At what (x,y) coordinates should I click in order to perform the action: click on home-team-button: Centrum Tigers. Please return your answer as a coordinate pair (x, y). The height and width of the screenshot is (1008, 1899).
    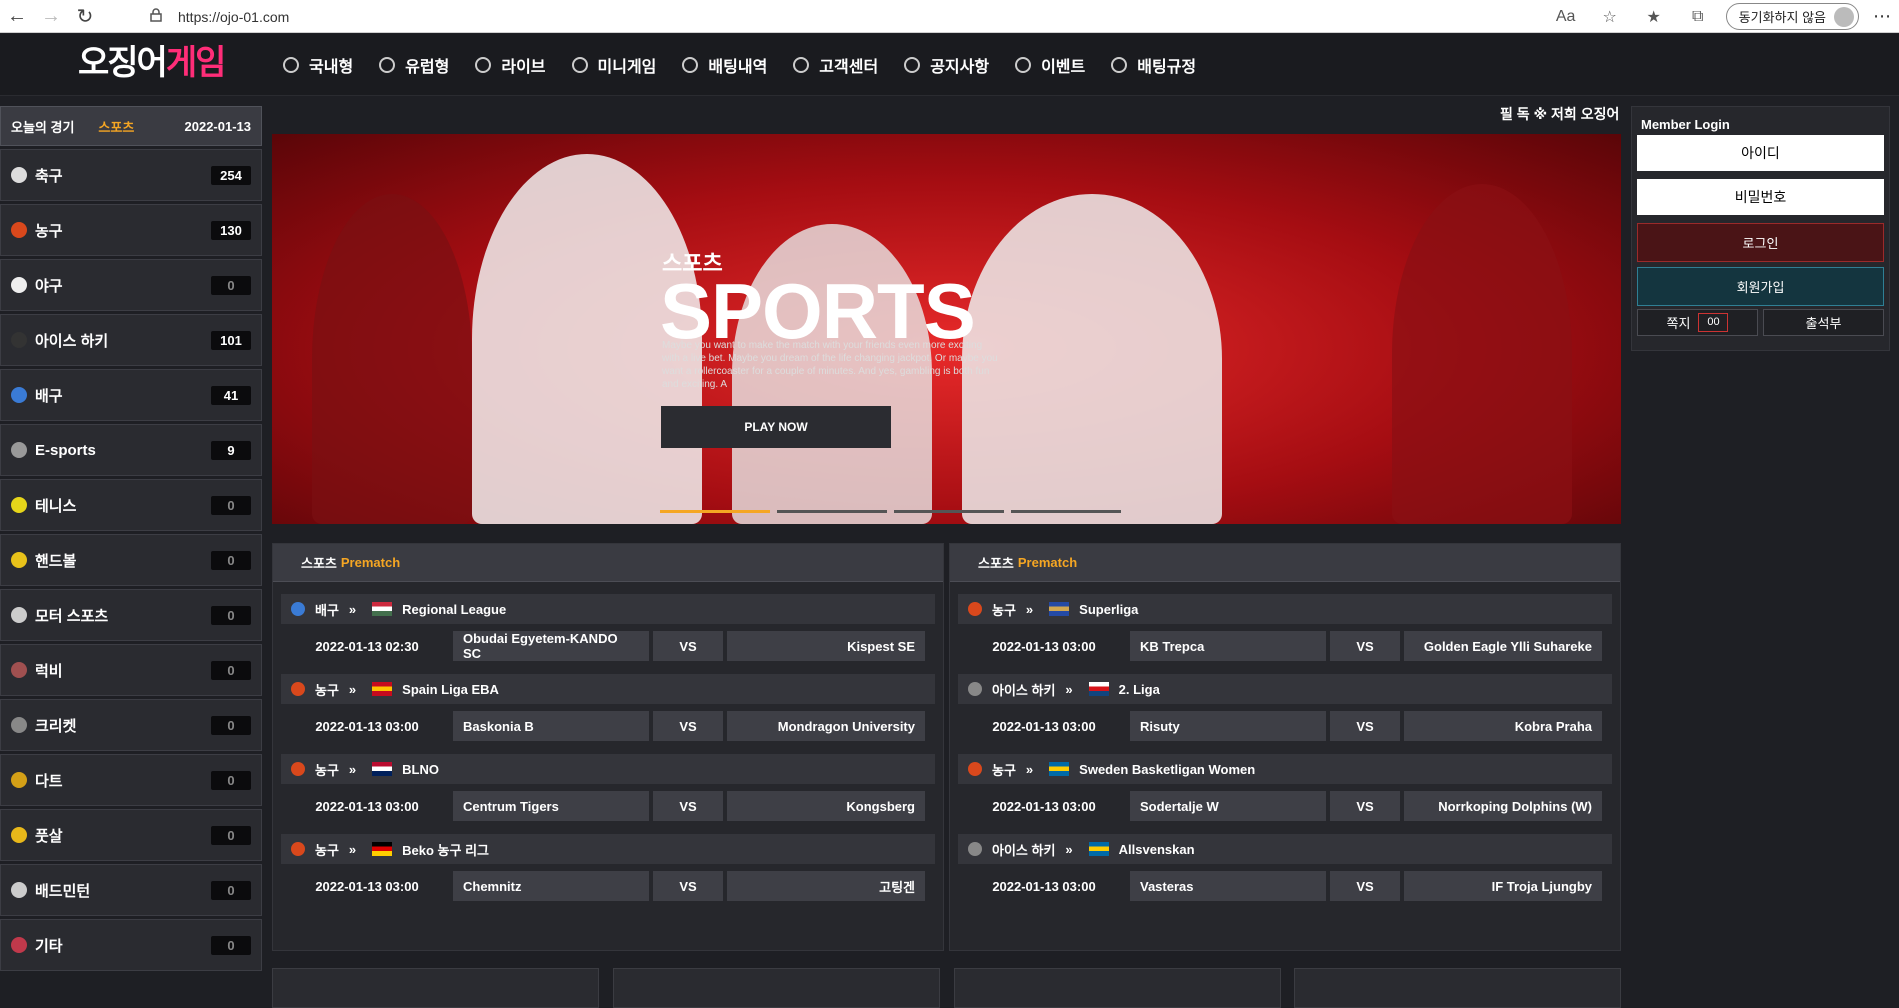
    Looking at the image, I should click on (551, 806).